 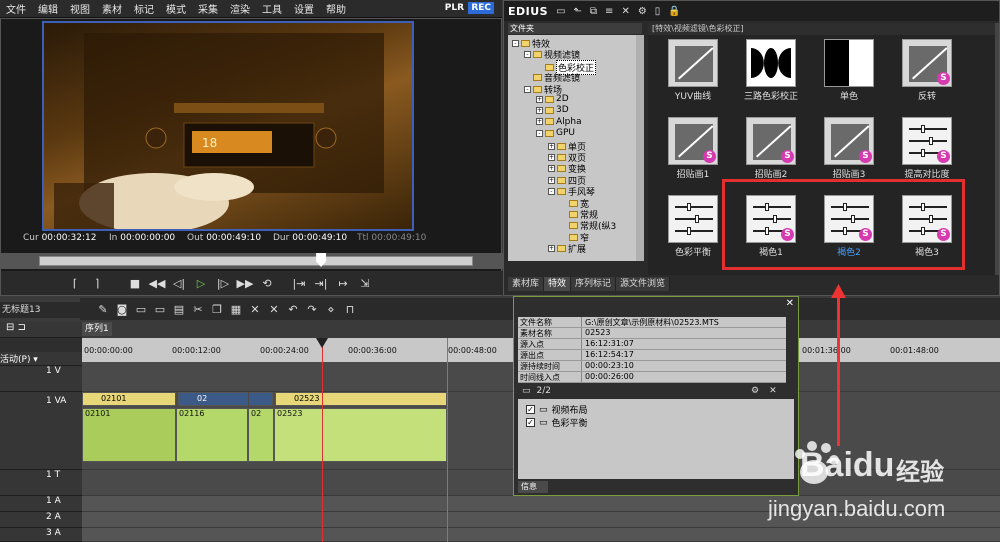 I want to click on snap-icon: ⊓, so click(x=350, y=309).